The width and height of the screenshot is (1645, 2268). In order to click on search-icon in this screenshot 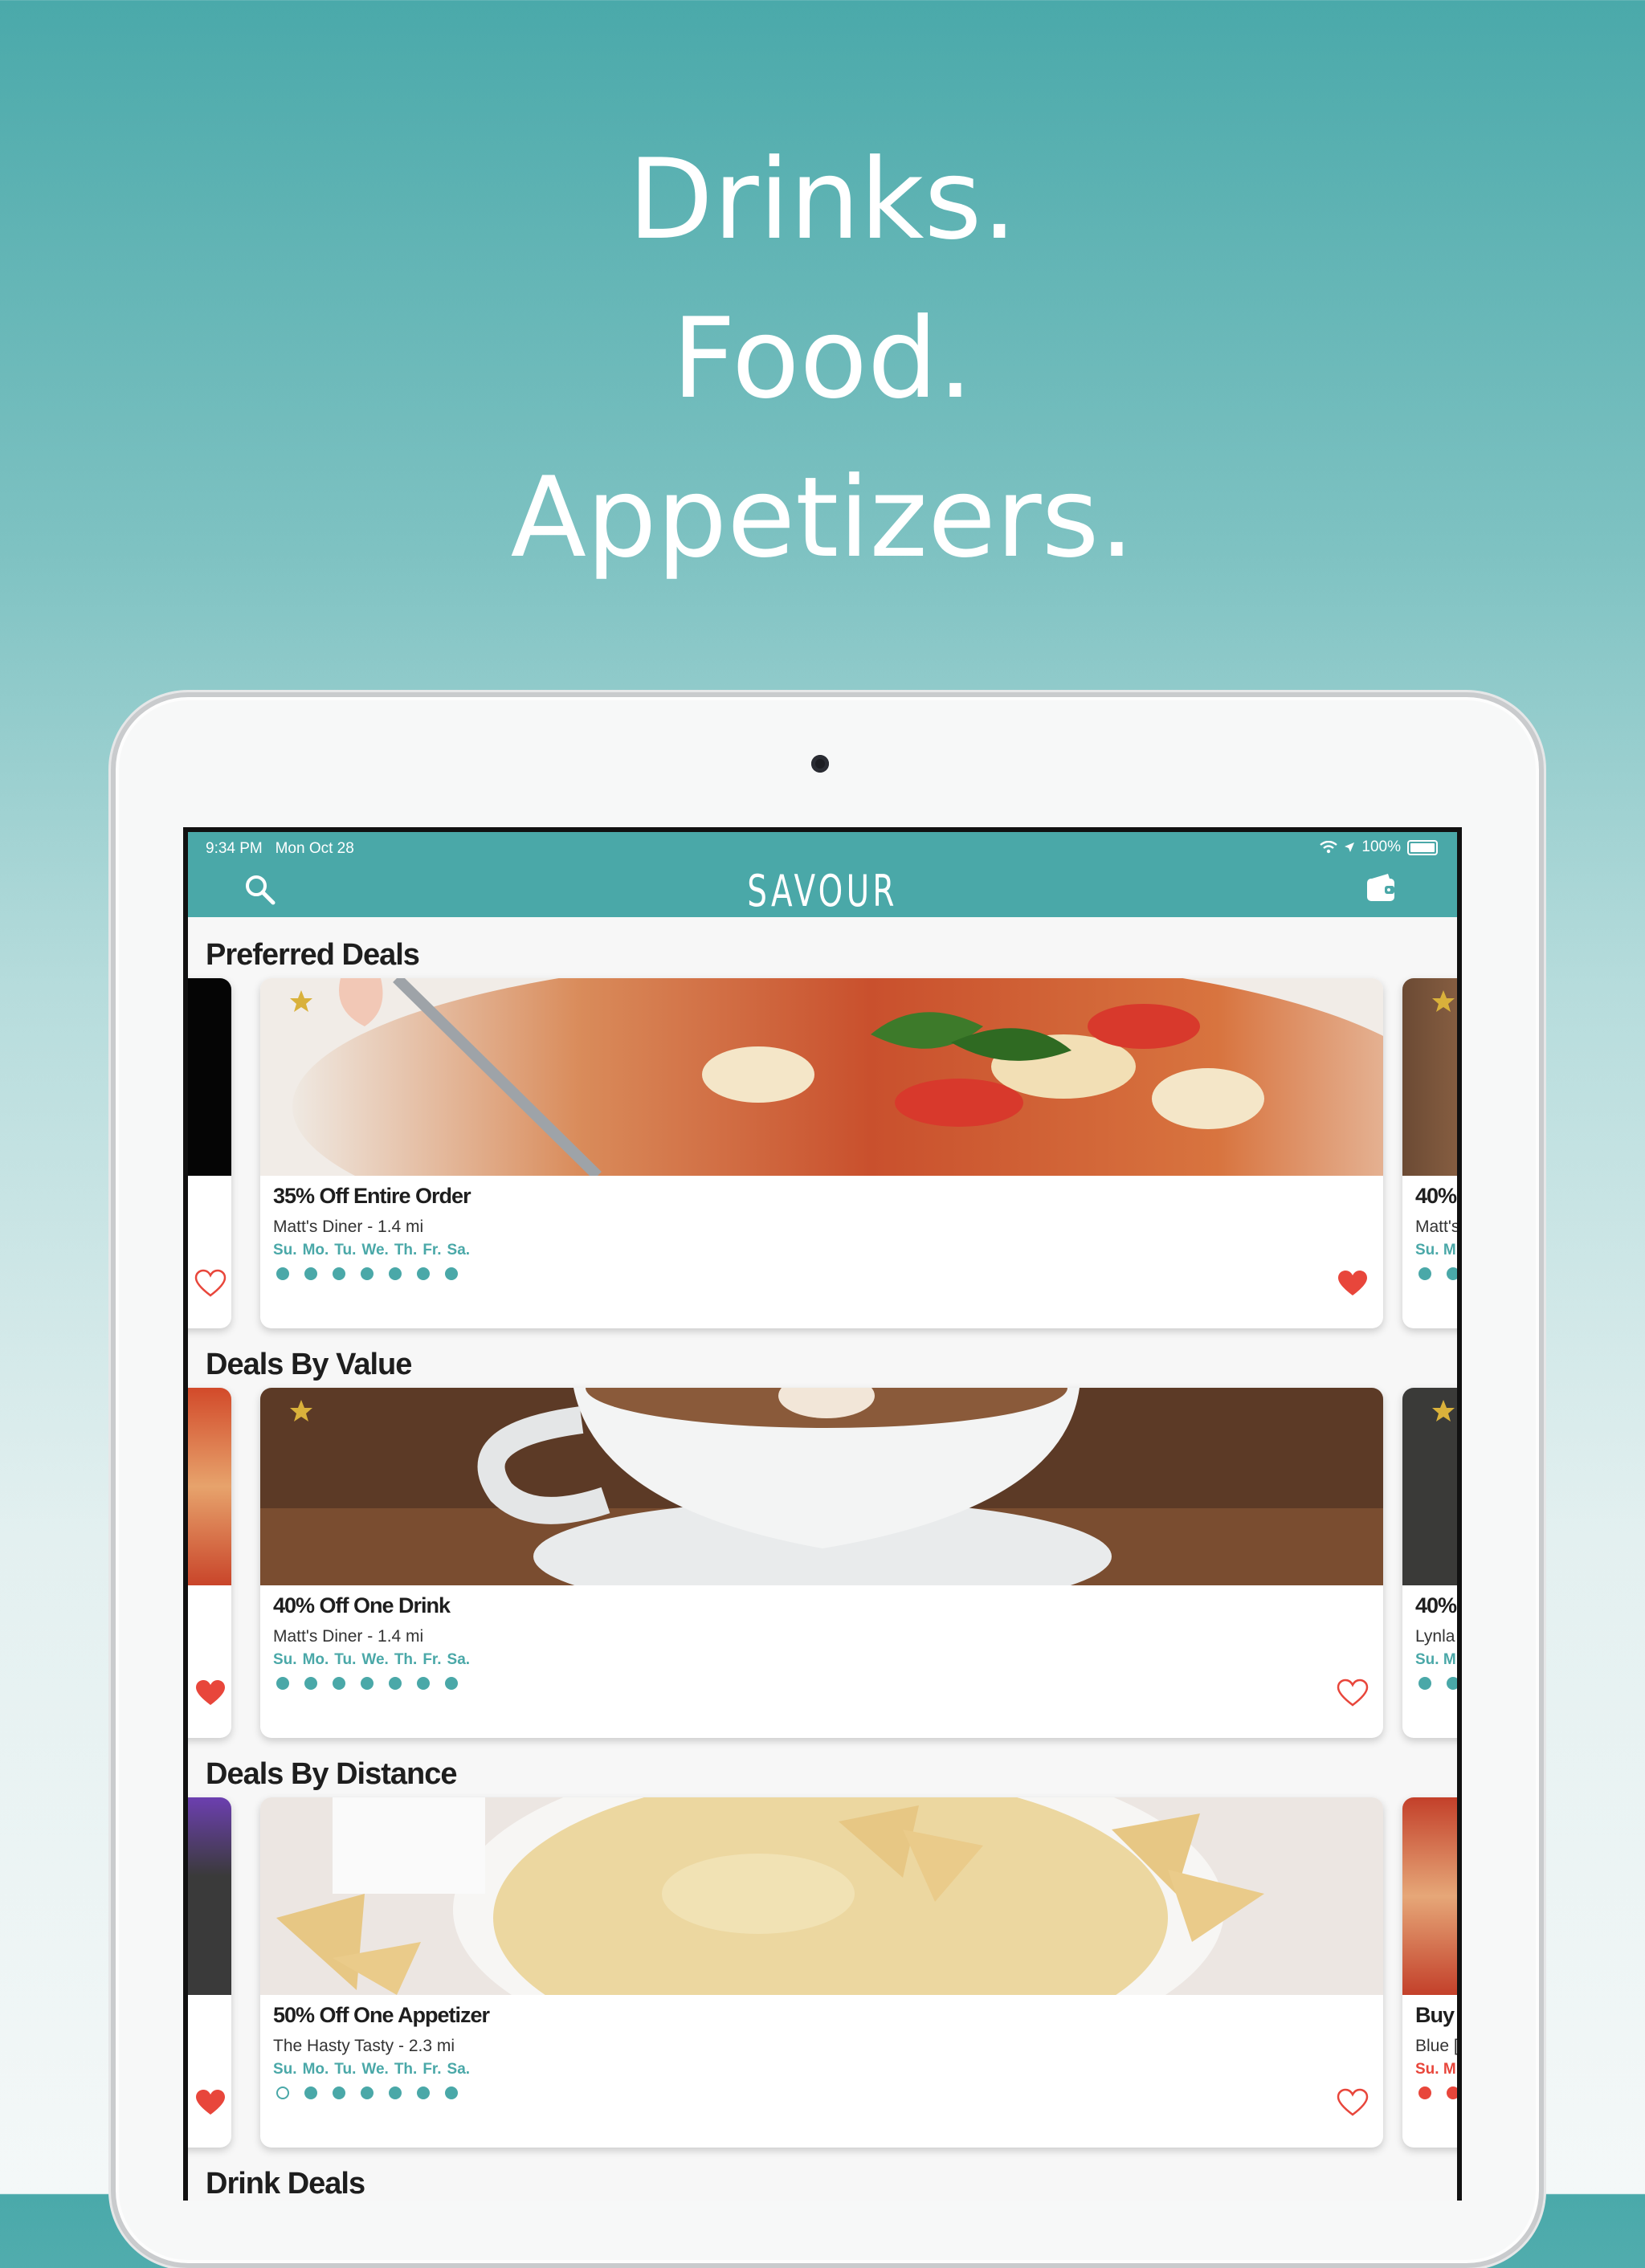, I will do `click(260, 890)`.